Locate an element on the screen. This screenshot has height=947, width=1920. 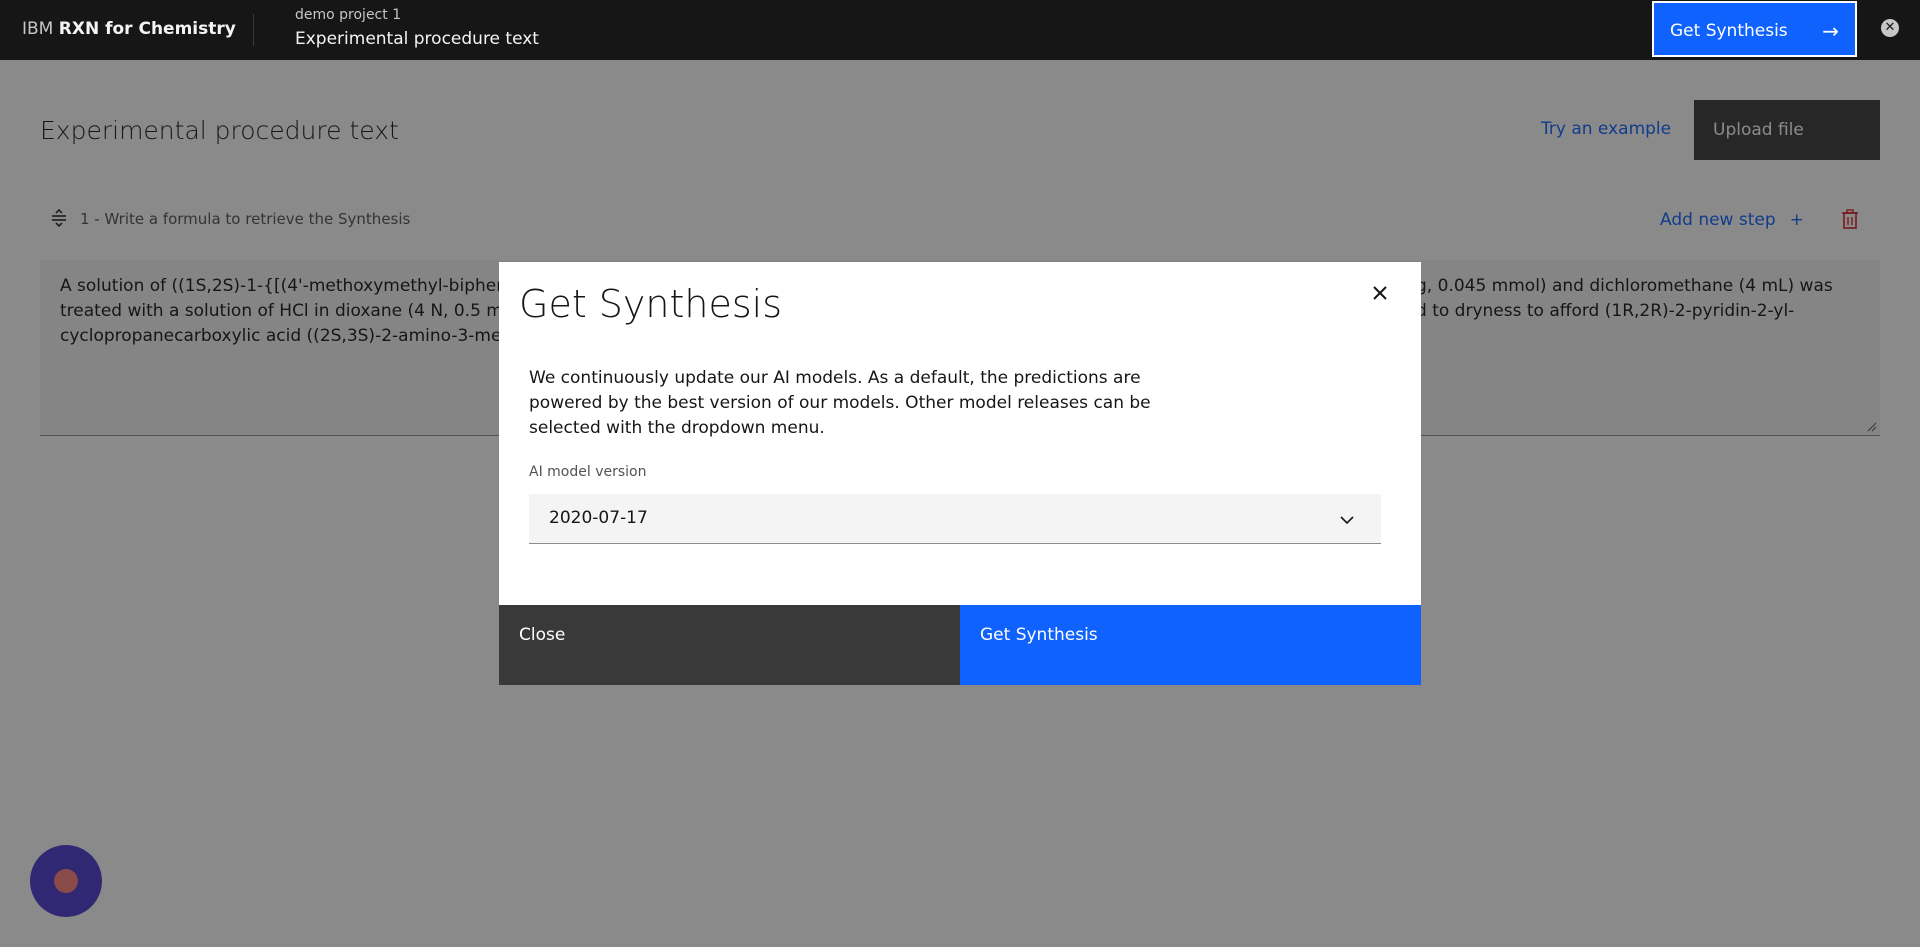
get-synthesis-button: Get Synthesis is located at coordinates (1190, 645).